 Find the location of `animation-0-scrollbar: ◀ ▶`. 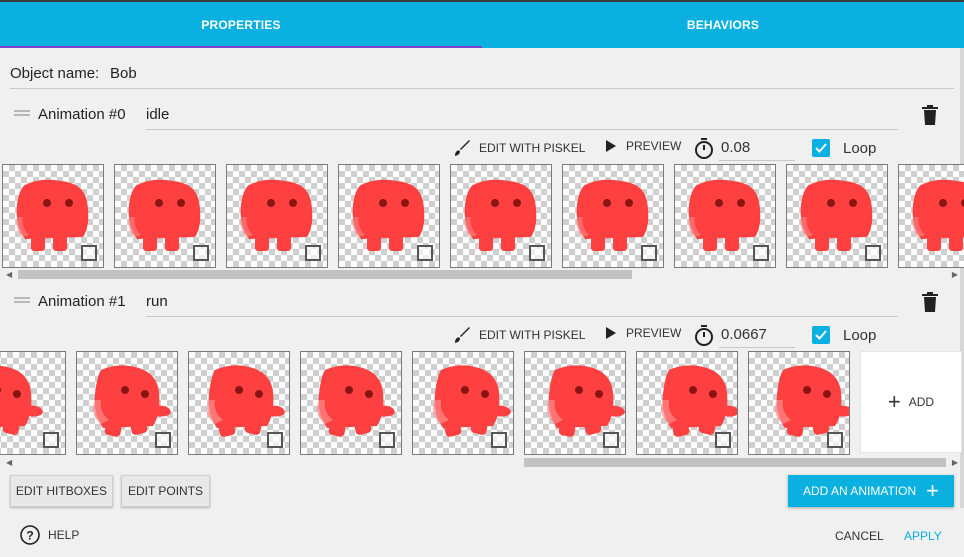

animation-0-scrollbar: ◀ ▶ is located at coordinates (482, 274).